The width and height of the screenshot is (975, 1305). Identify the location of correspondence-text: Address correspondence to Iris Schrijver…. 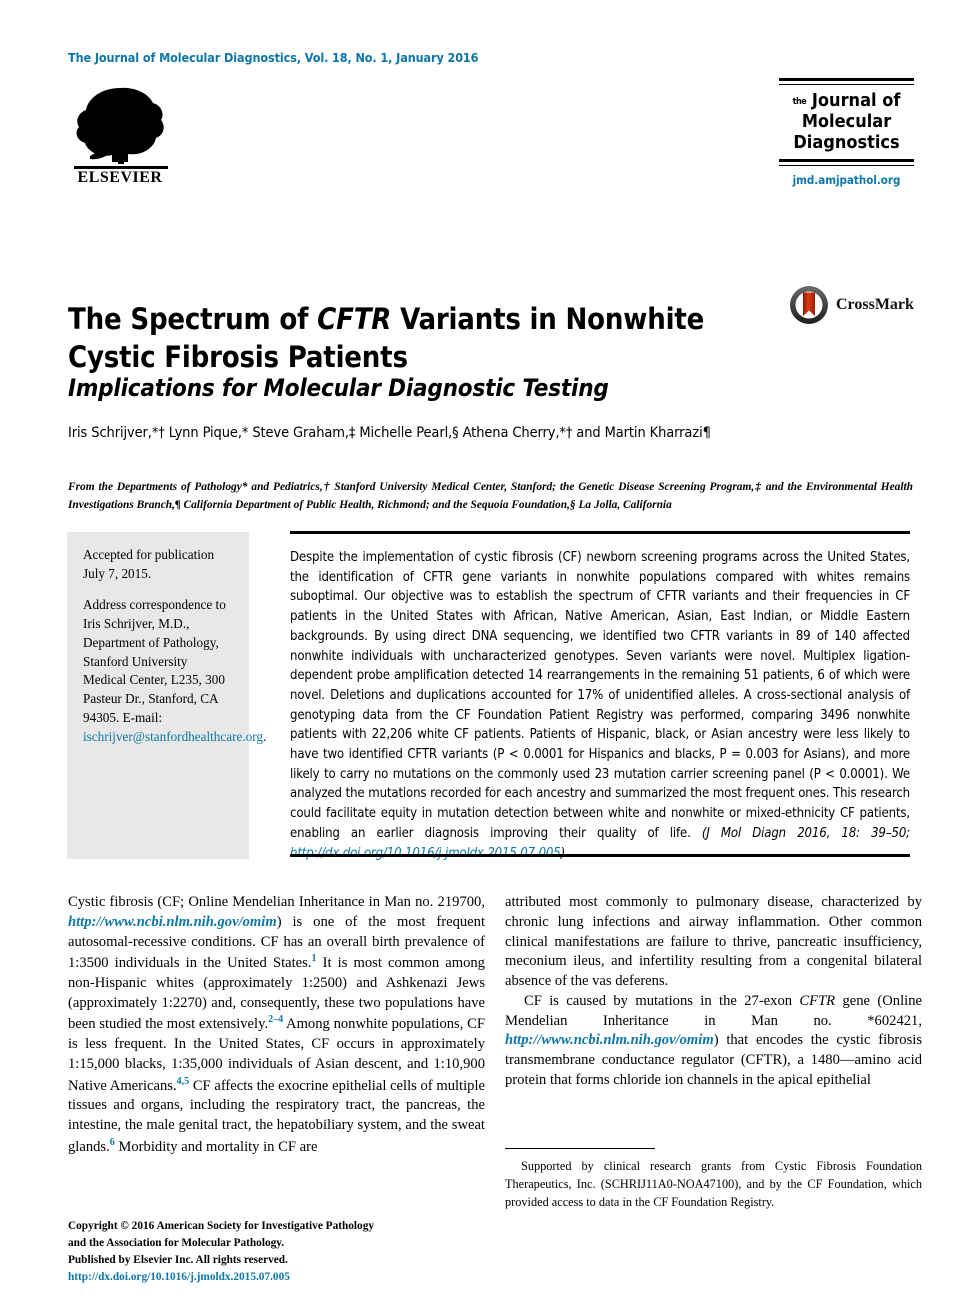
(154, 661).